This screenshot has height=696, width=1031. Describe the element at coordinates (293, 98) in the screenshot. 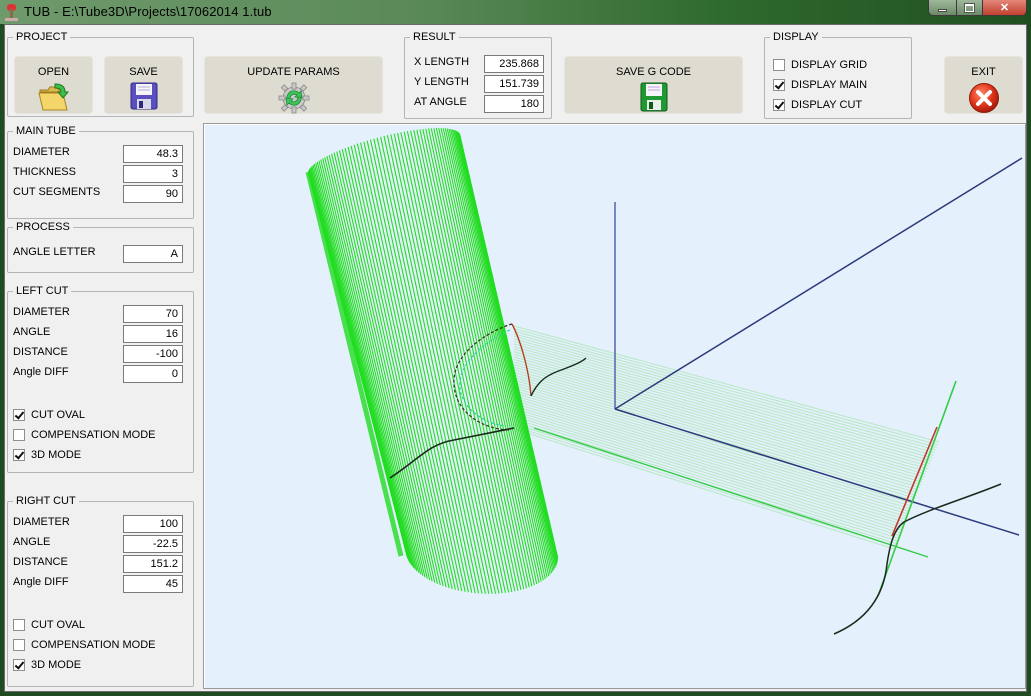

I see `refresh-gear-icon` at that location.